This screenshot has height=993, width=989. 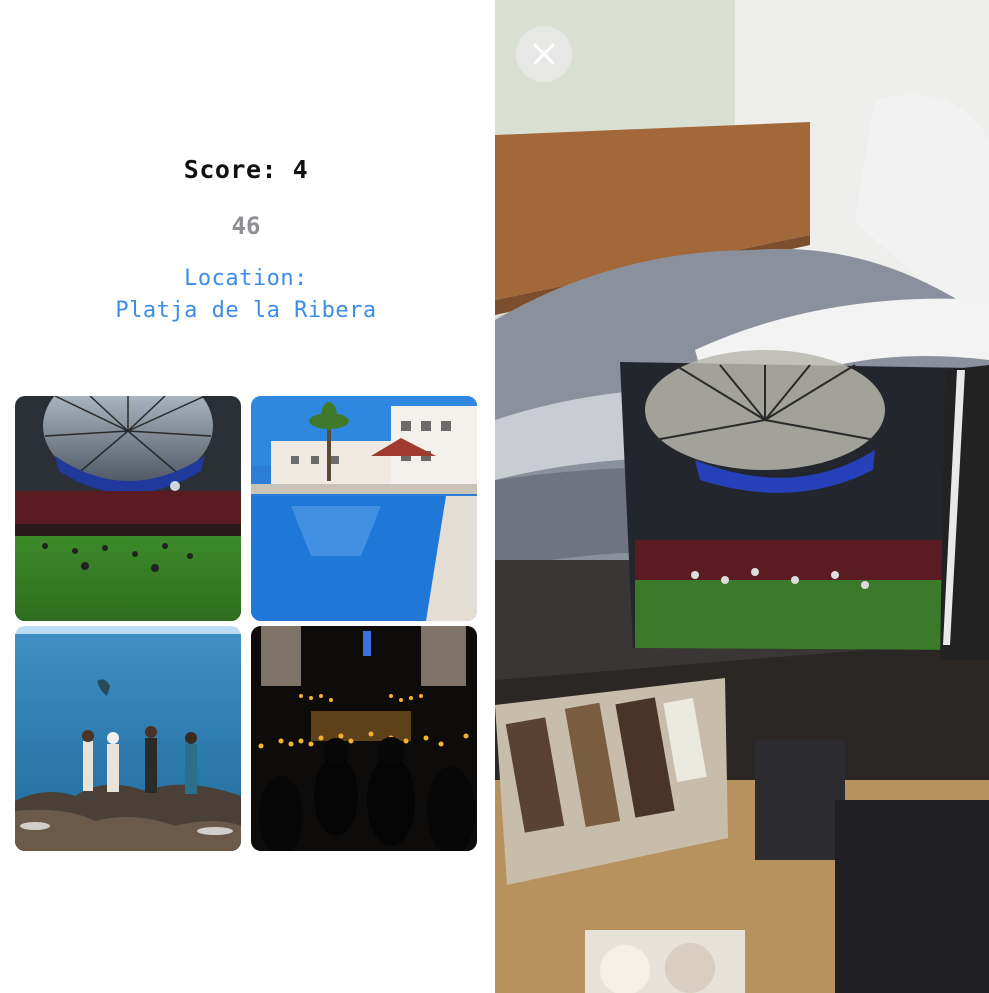 What do you see at coordinates (246, 310) in the screenshot?
I see `location-name: Platja de la Ribera` at bounding box center [246, 310].